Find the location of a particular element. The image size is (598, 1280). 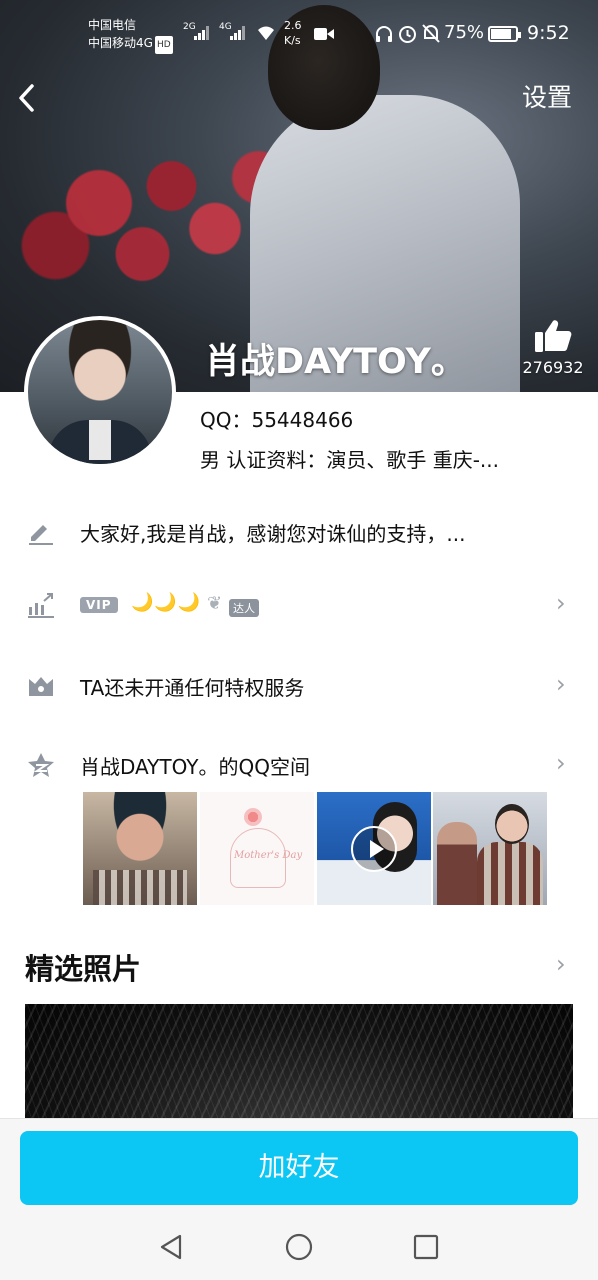

qzone-photo-2: Mother's Day is located at coordinates (257, 848).